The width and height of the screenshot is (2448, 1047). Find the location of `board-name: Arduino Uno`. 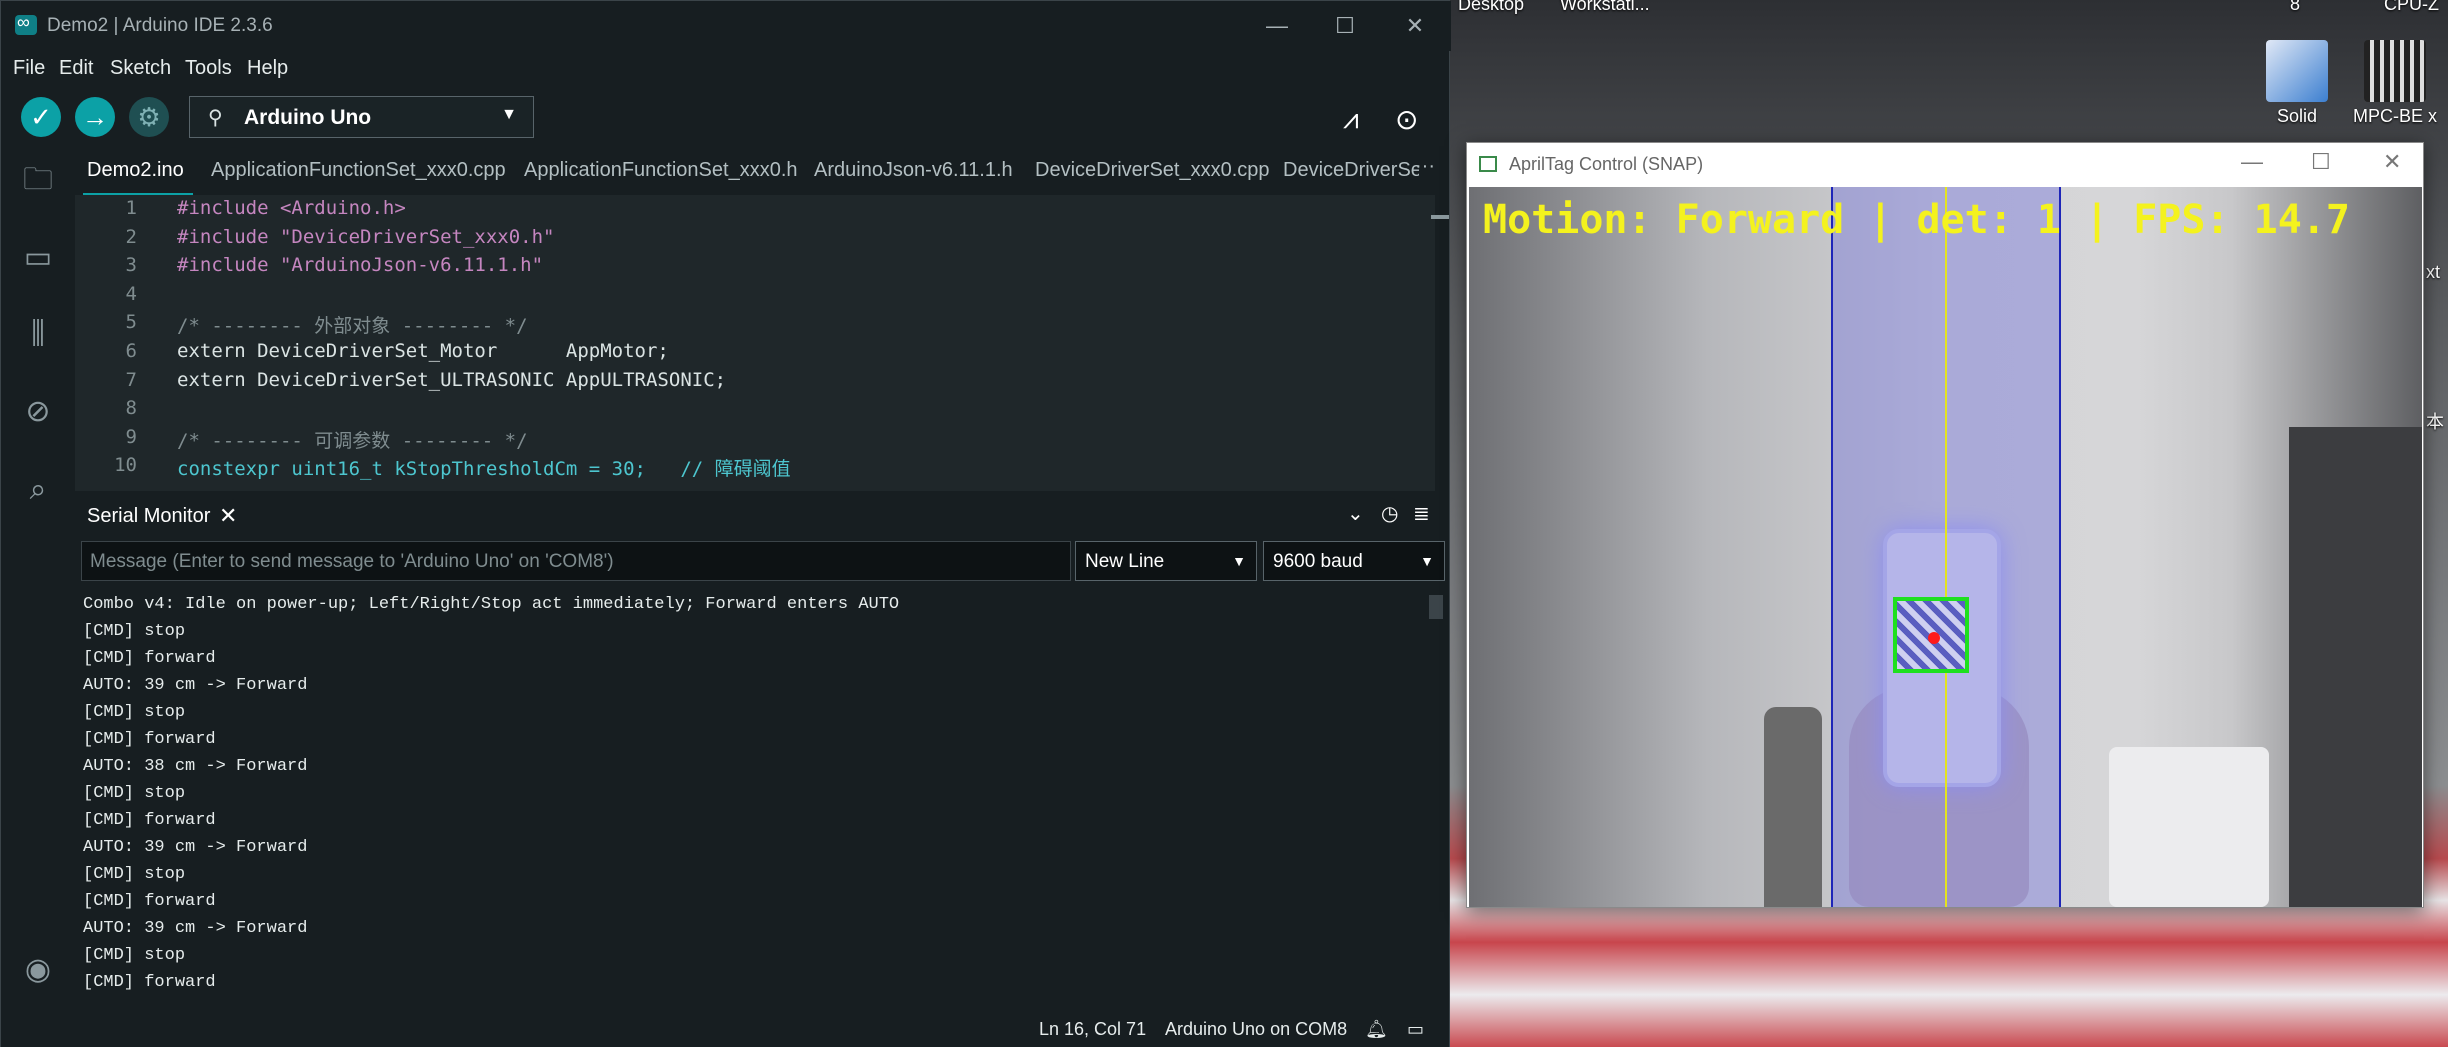

board-name: Arduino Uno is located at coordinates (308, 117).